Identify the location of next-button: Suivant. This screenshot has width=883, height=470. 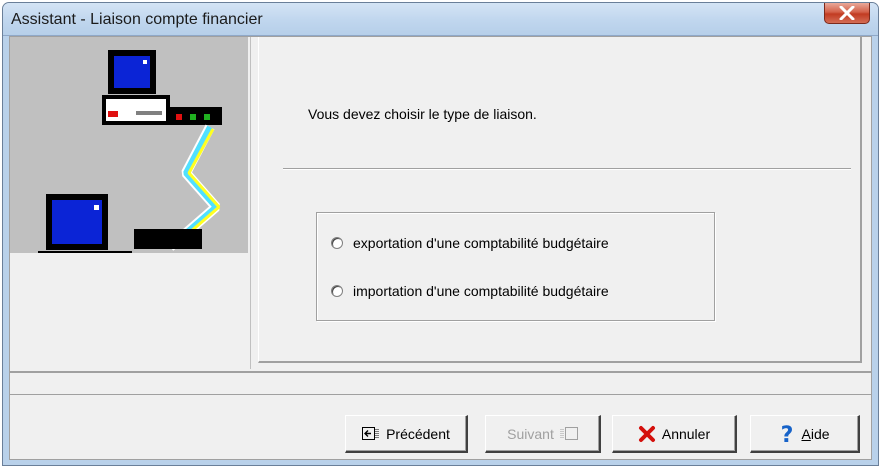
(543, 434).